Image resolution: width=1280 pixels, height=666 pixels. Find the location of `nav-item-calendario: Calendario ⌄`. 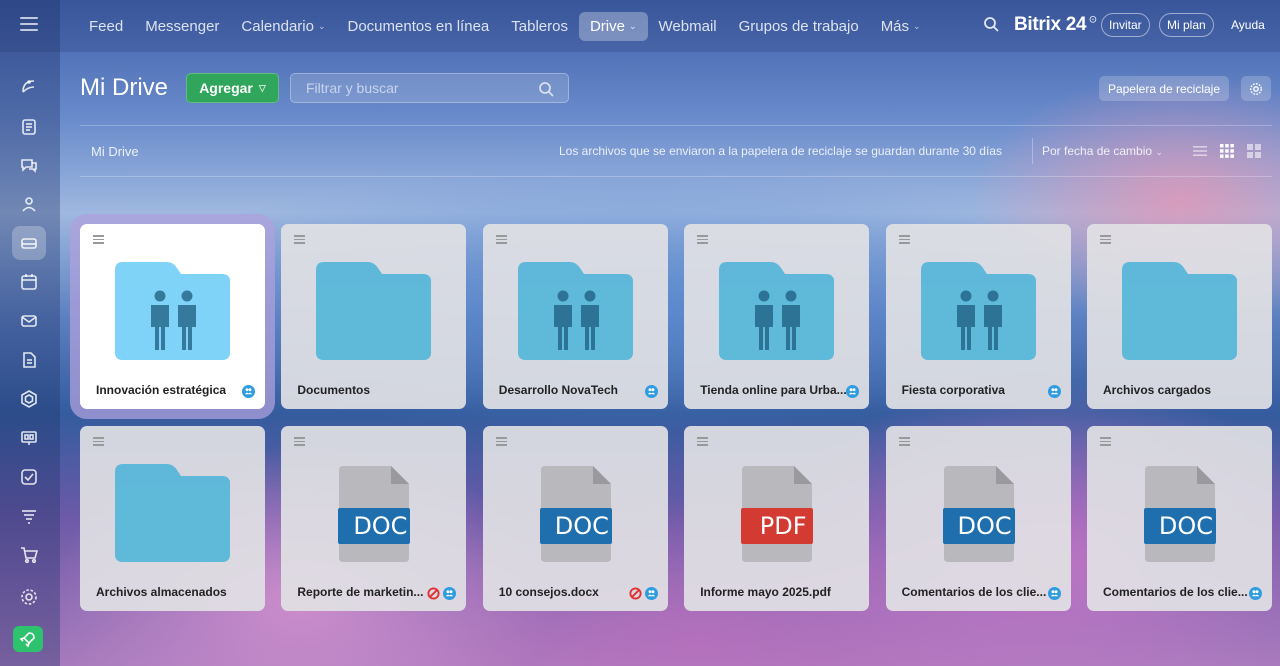

nav-item-calendario: Calendario ⌄ is located at coordinates (283, 26).